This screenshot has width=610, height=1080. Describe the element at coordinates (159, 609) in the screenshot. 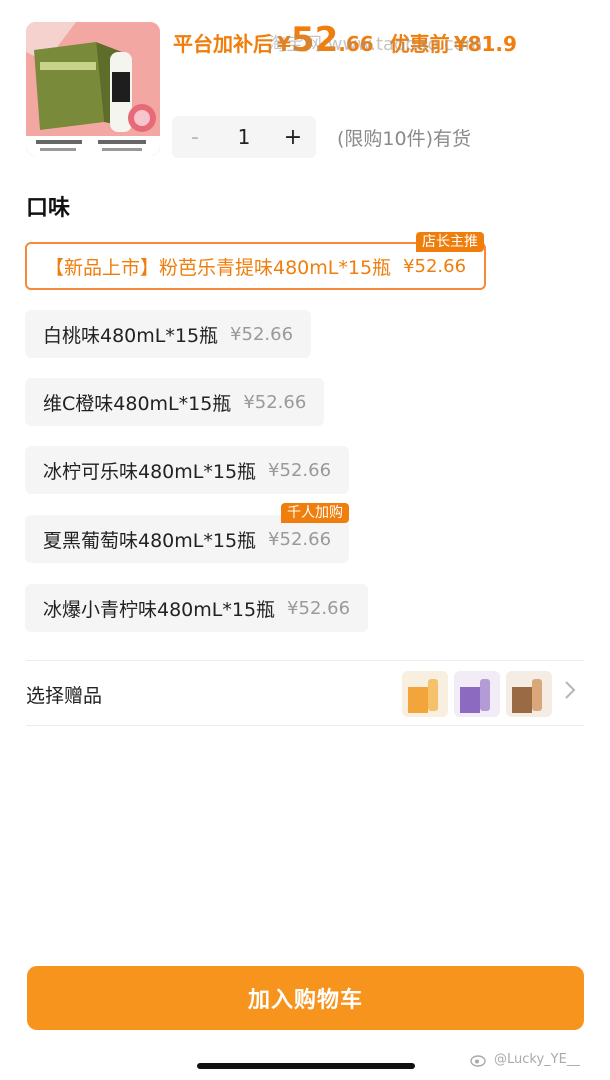

I see `flavor-option-name: 冰爆小青柠味480mL*15瓶` at that location.